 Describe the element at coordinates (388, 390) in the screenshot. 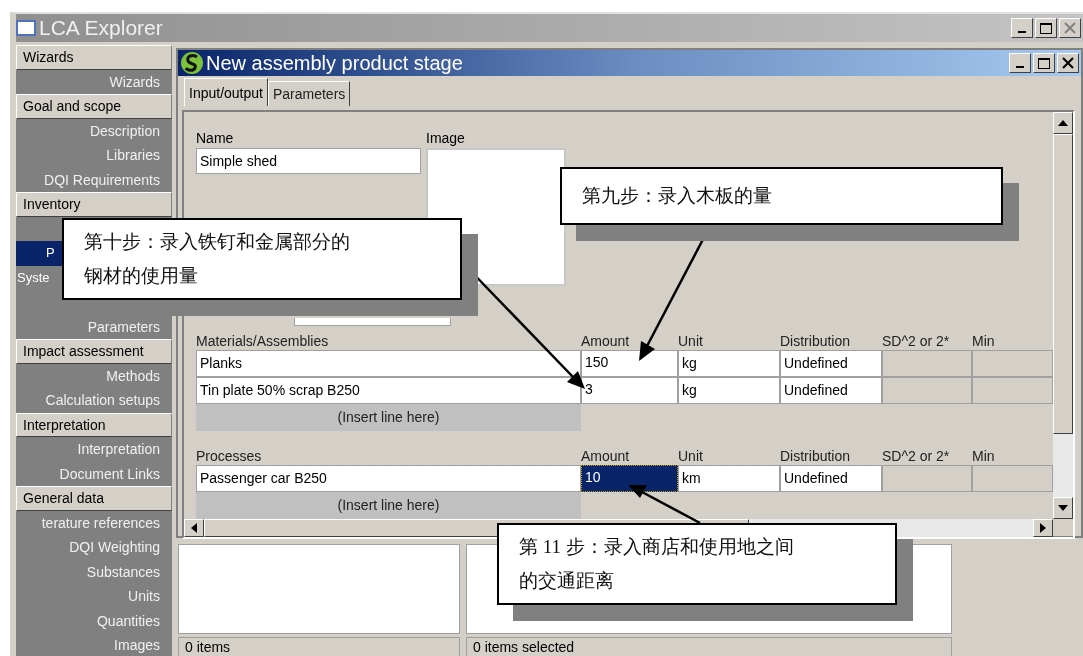

I see `table-cell: Tin plate 50% scrap B250` at that location.